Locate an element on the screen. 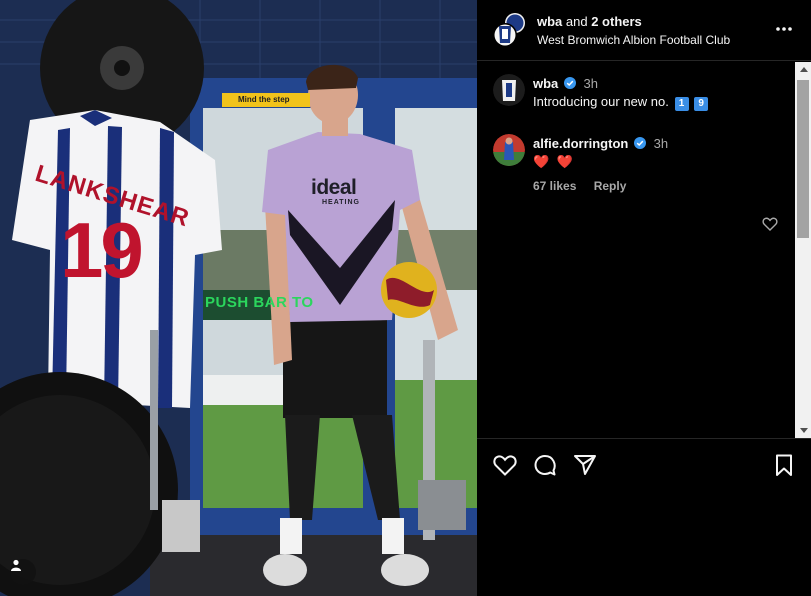 Image resolution: width=811 pixels, height=596 pixels. heart-icon is located at coordinates (505, 465).